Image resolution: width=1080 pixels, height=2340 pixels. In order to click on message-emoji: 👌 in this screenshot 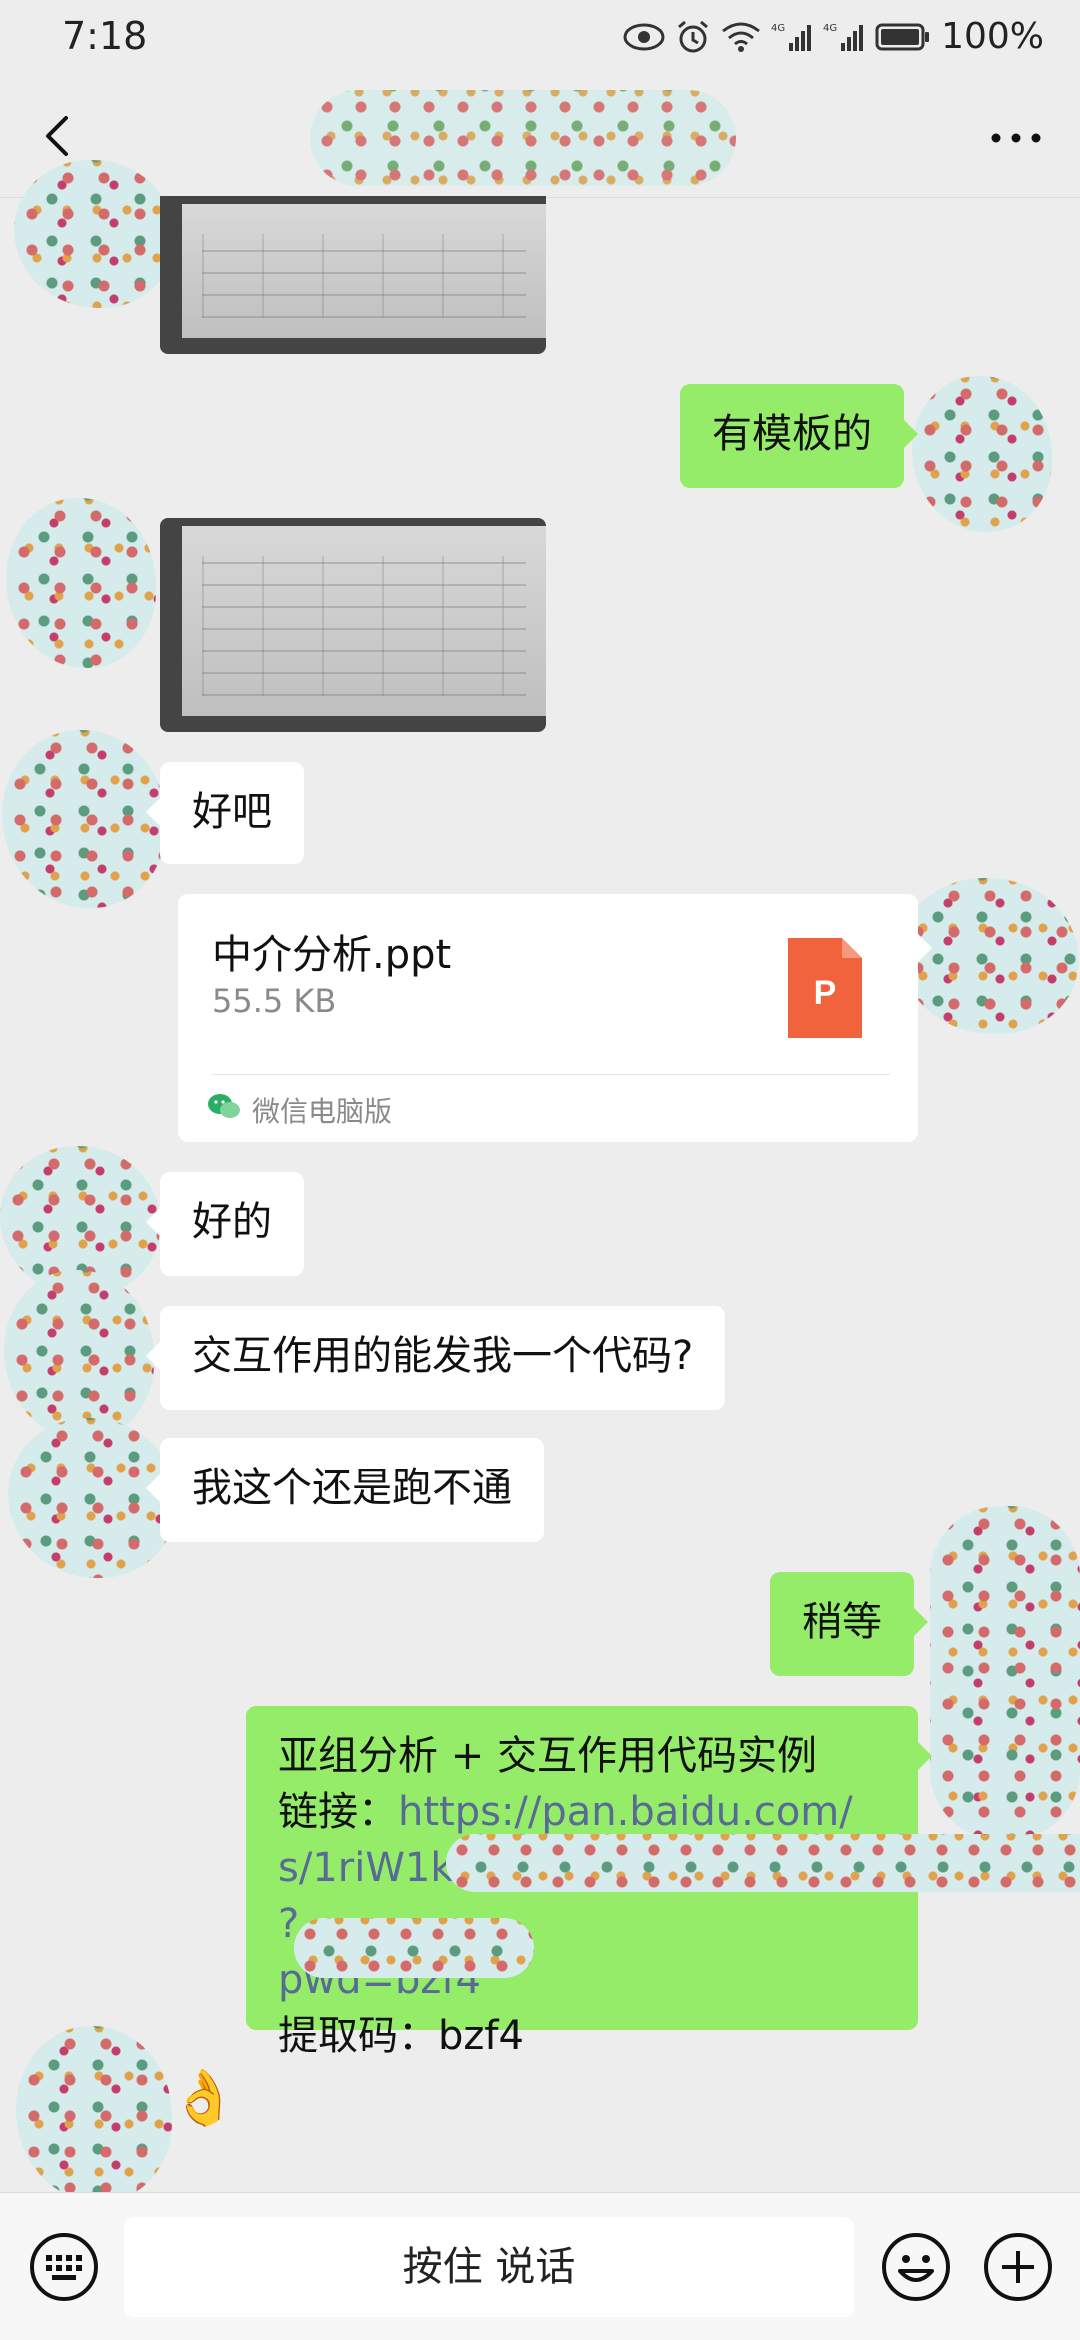, I will do `click(203, 2098)`.